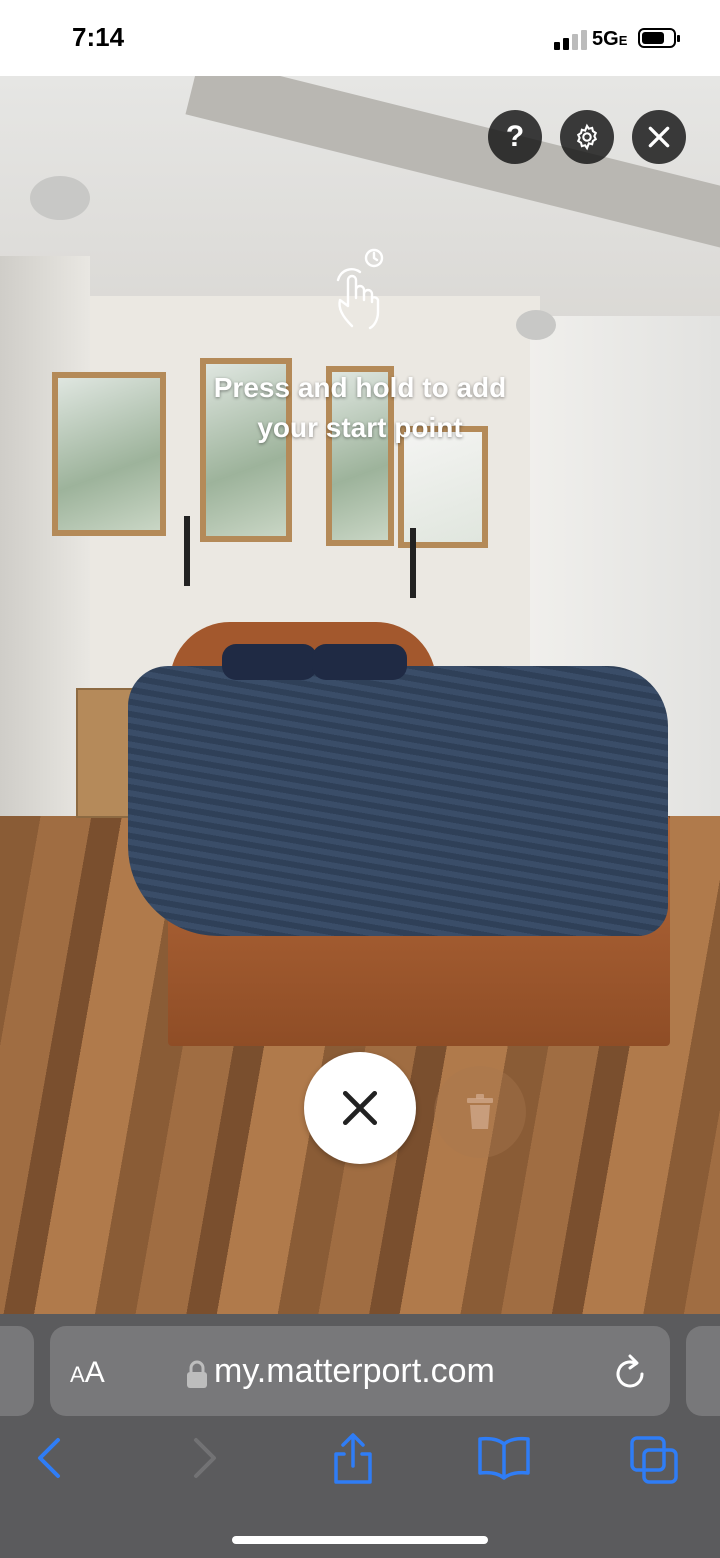 This screenshot has width=720, height=1558. I want to click on duvet, so click(398, 801).